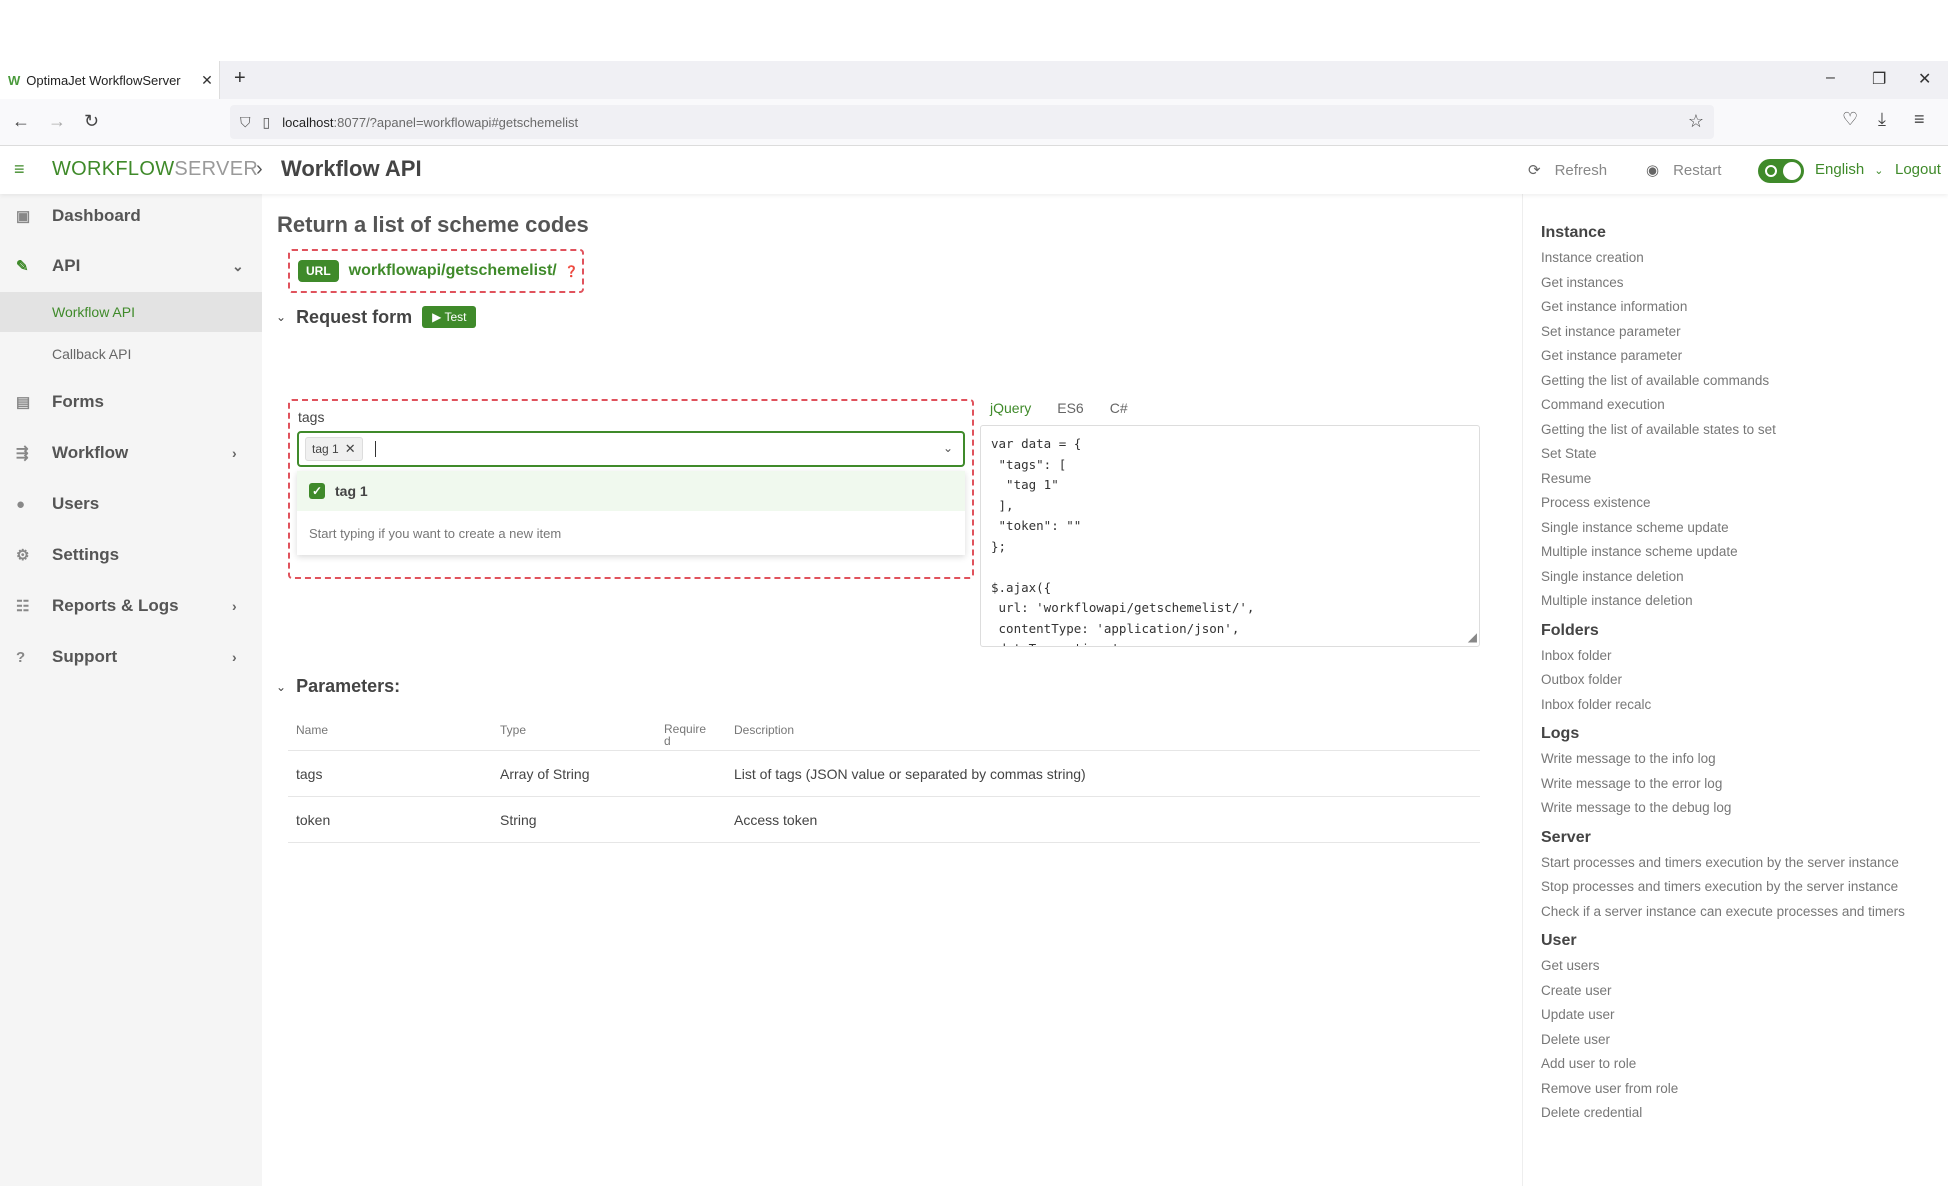  I want to click on bookmark-star-icon: ☆, so click(1696, 121).